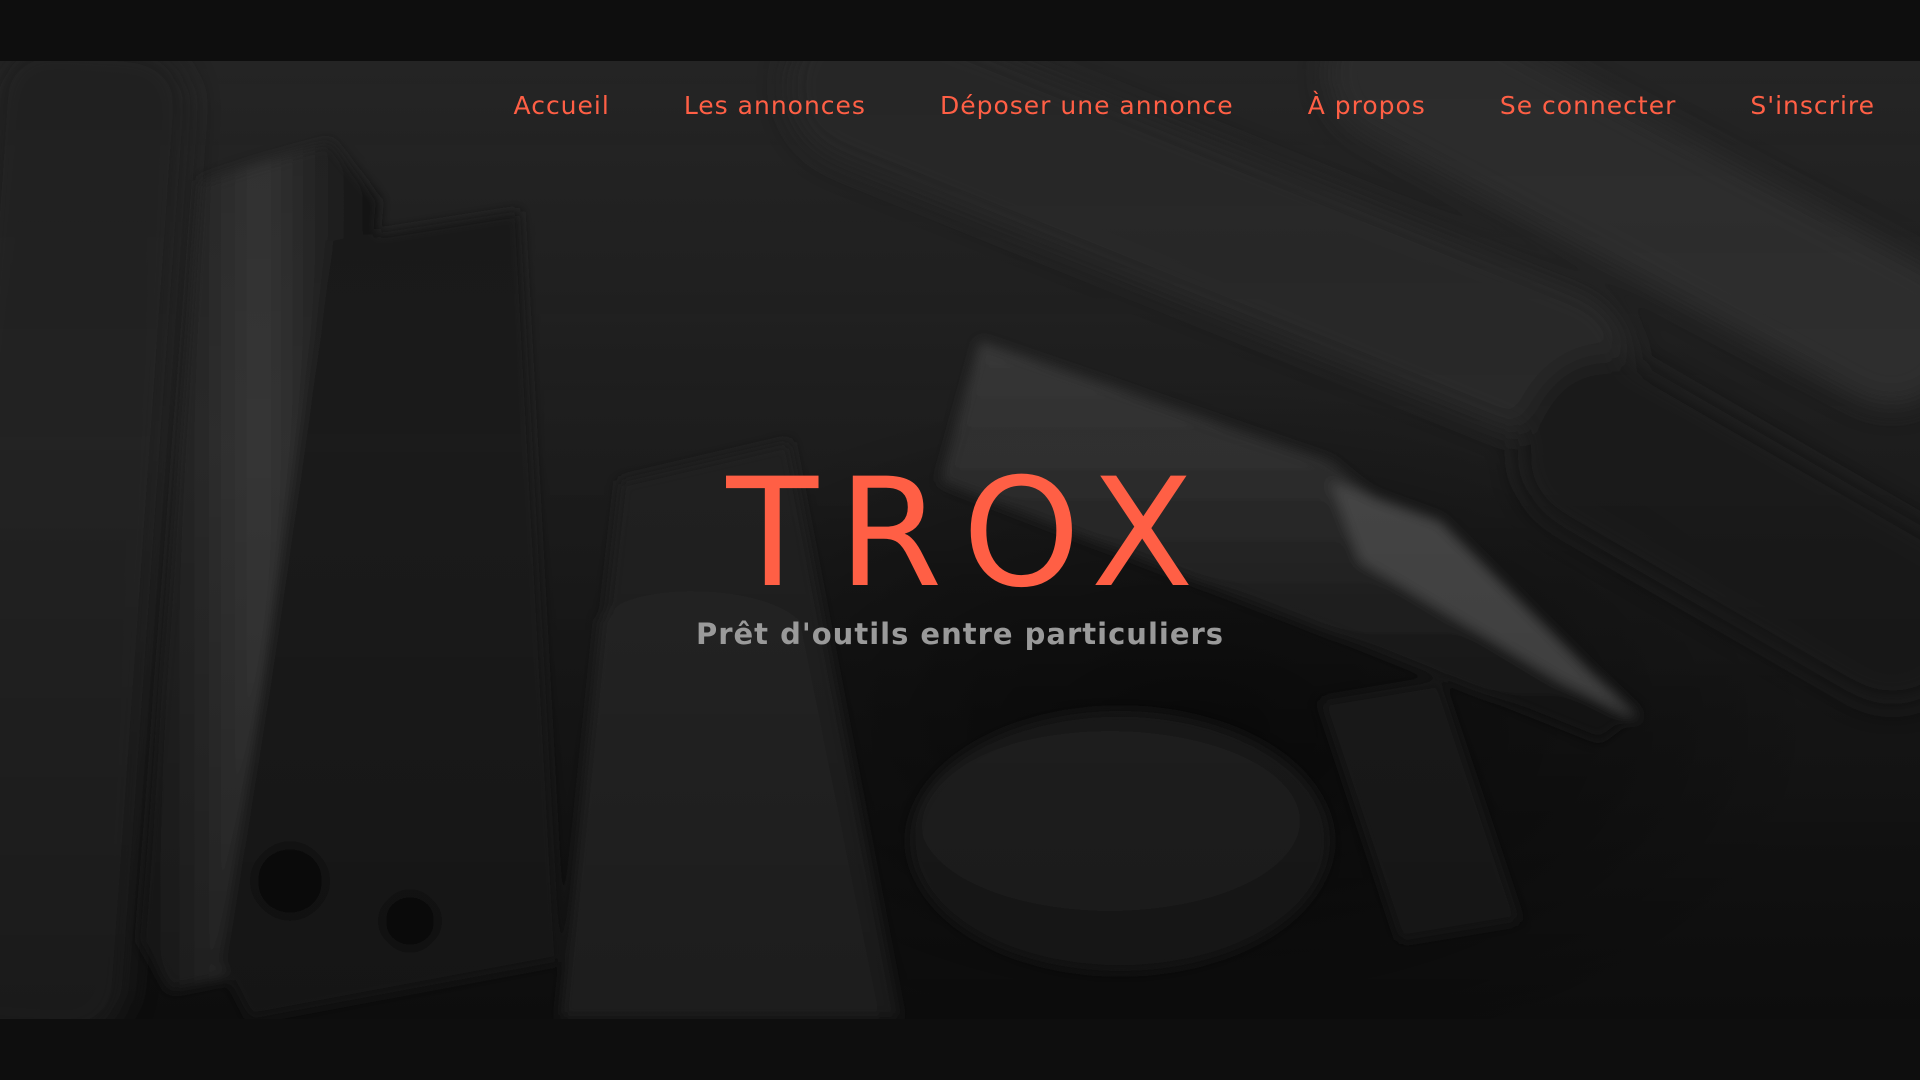 This screenshot has width=1920, height=1080. I want to click on nav-link-deposer-annonce: Déposer une annonce, so click(1087, 105).